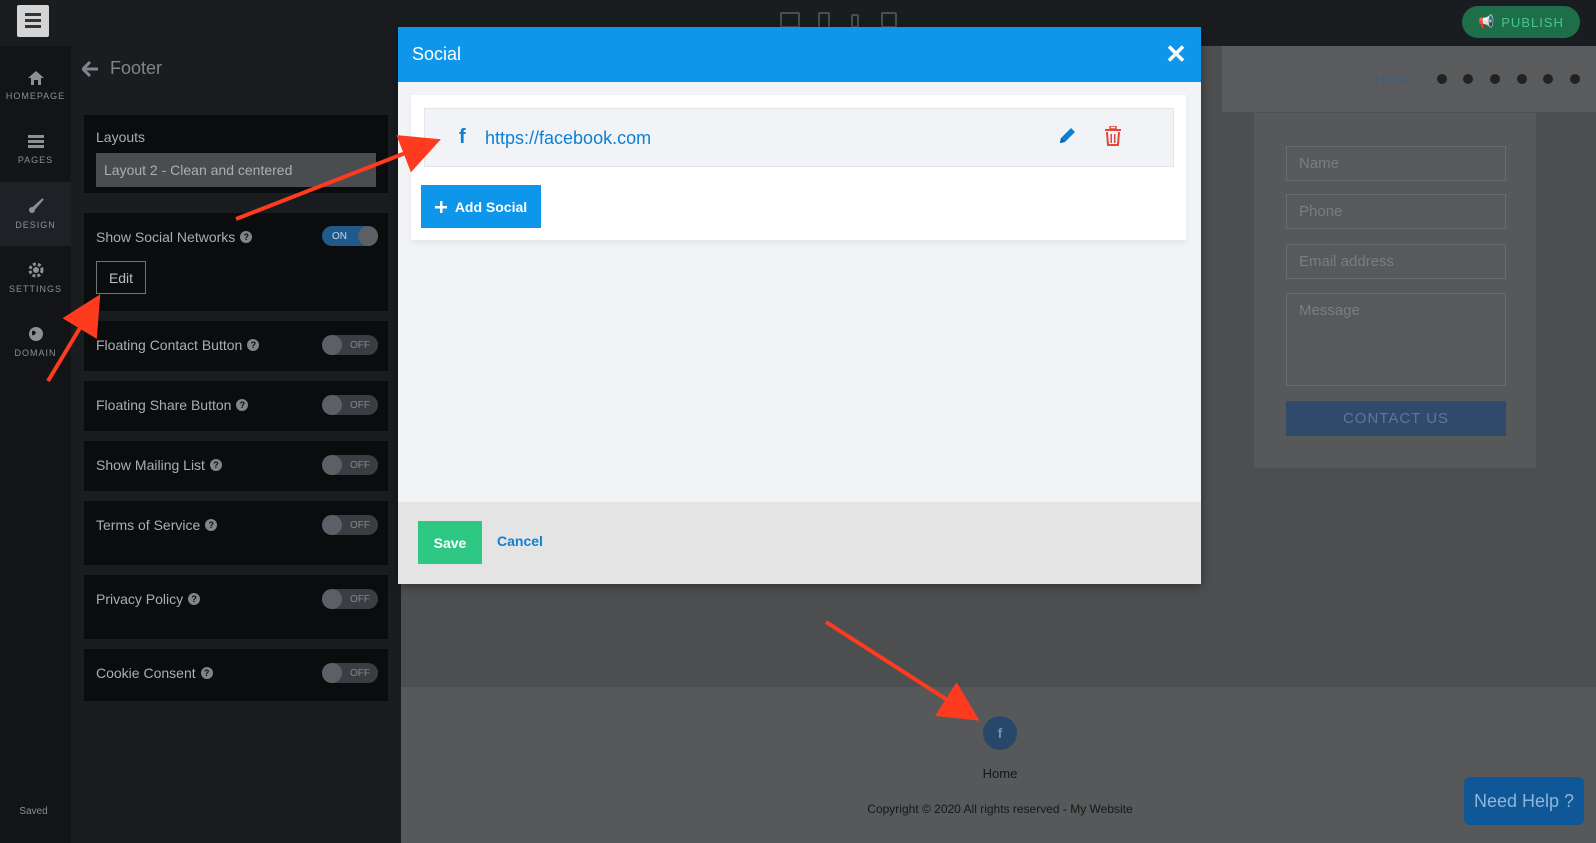  Describe the element at coordinates (1495, 79) in the screenshot. I see `share-icon` at that location.